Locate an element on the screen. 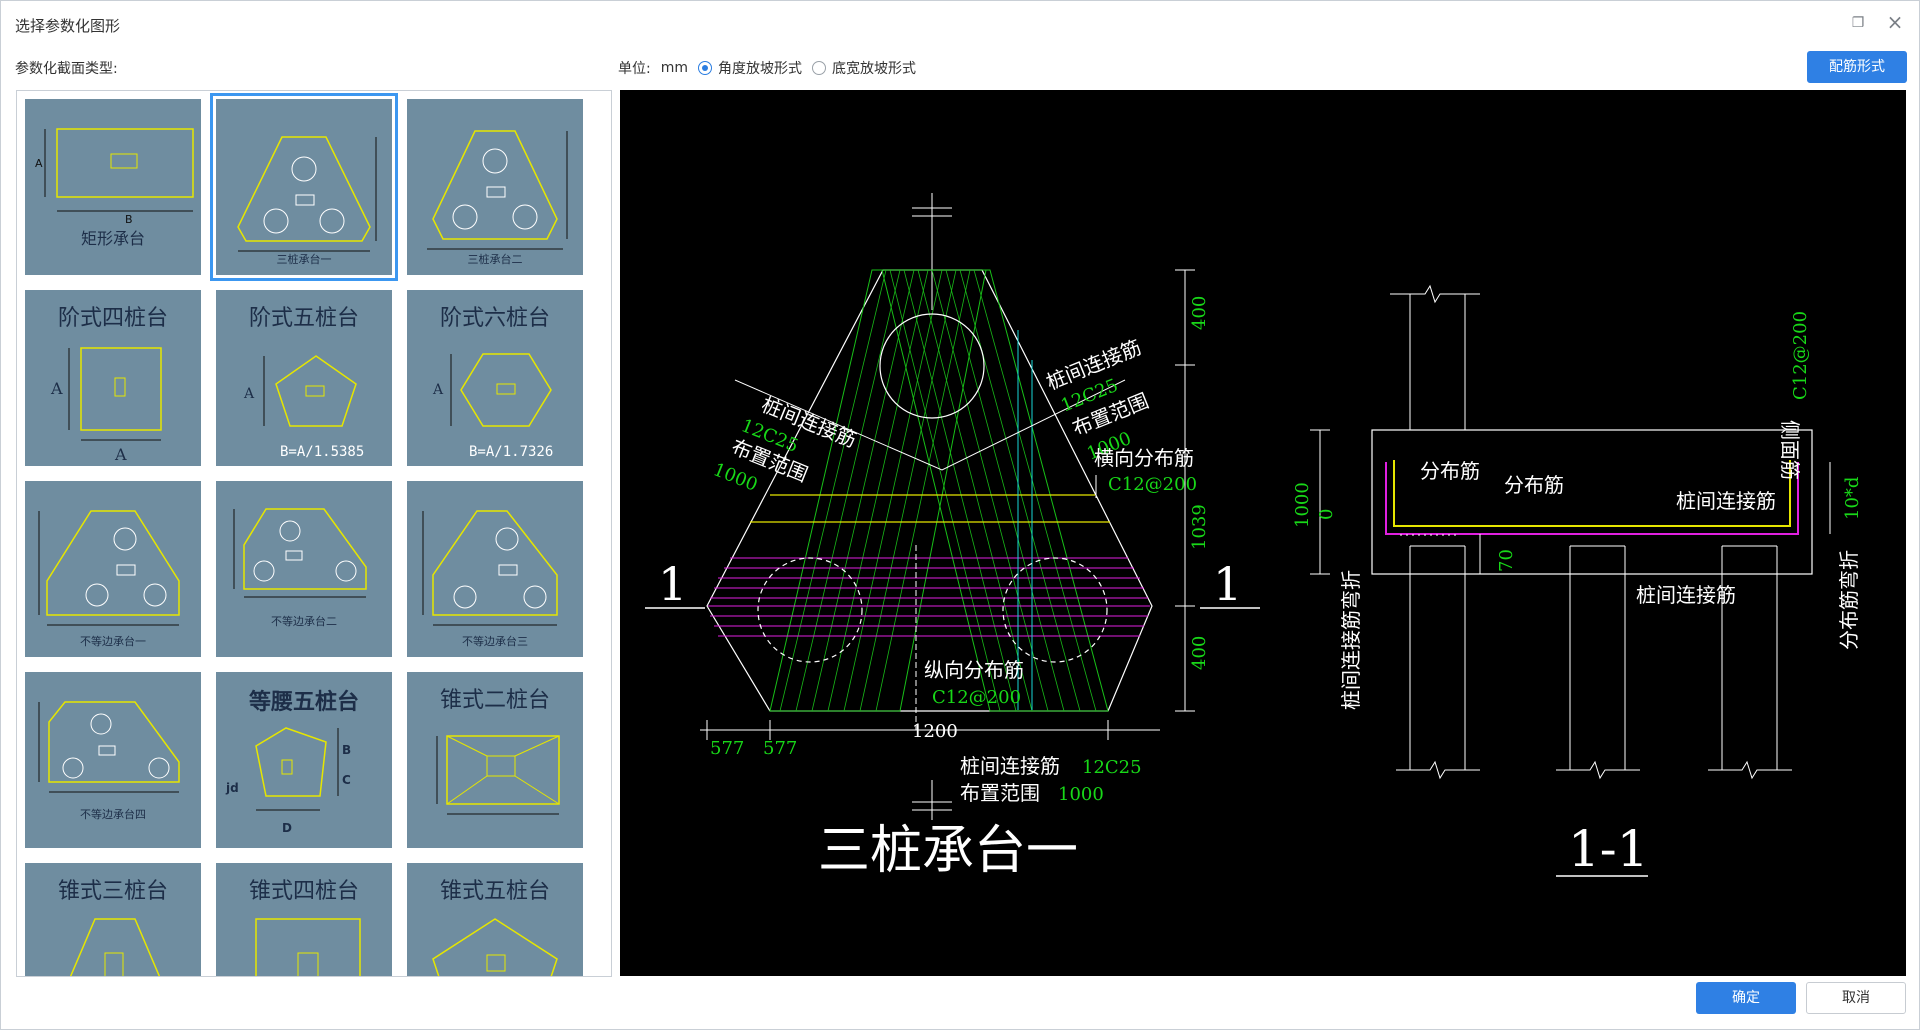  svg-text: B is located at coordinates (346, 750).